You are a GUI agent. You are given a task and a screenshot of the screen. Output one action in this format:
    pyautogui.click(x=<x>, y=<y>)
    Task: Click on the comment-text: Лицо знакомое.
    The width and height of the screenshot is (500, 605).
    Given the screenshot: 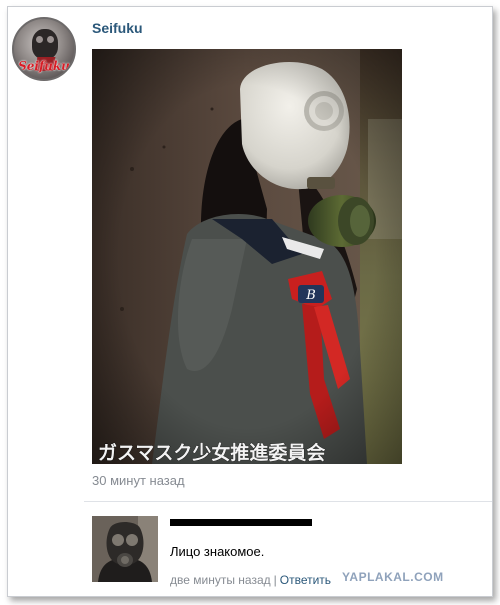 What is the action you would take?
    pyautogui.click(x=217, y=551)
    